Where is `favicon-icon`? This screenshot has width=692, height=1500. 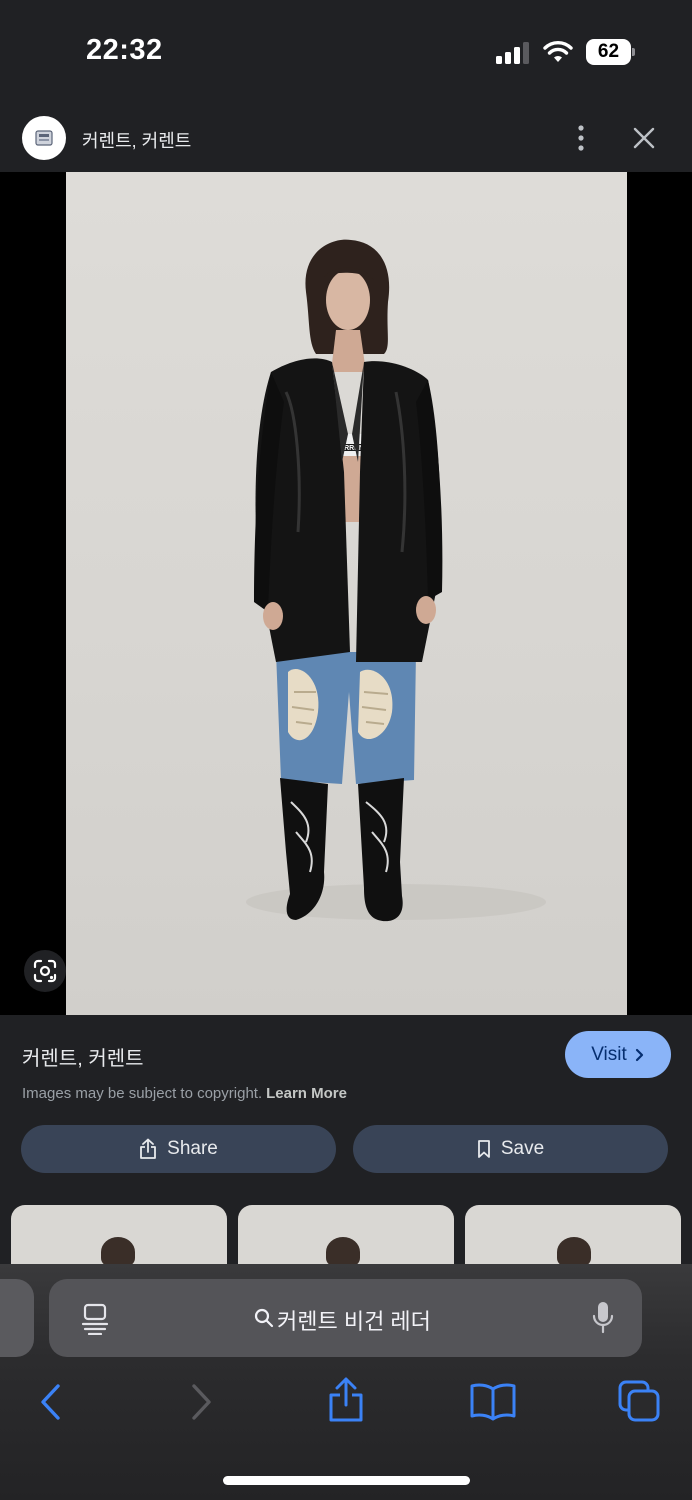 favicon-icon is located at coordinates (44, 138).